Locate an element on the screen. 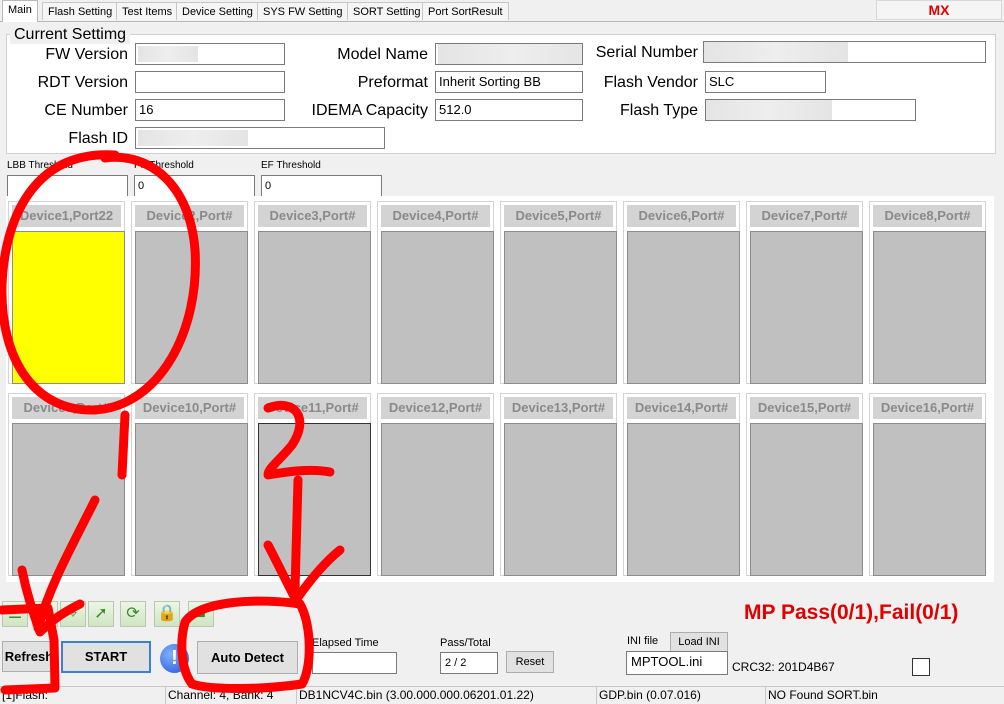  model-name-field is located at coordinates (509, 54).